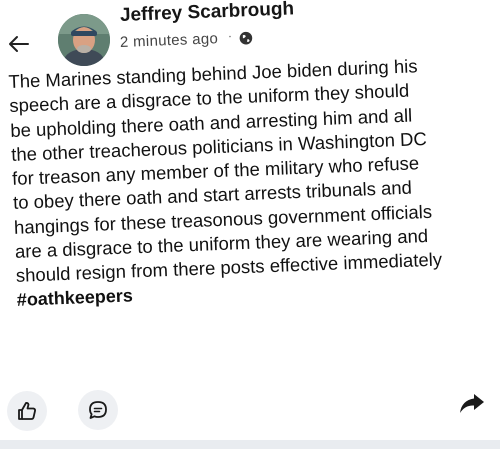  What do you see at coordinates (169, 40) in the screenshot?
I see `post-timestamp: 2 minutes ago` at bounding box center [169, 40].